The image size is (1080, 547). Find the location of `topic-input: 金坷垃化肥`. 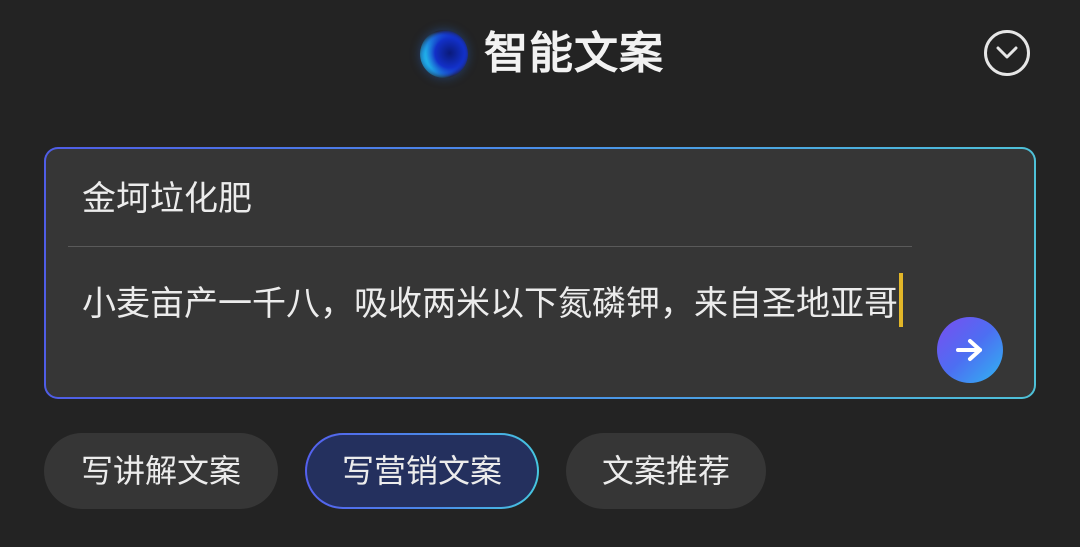

topic-input: 金坷垃化肥 is located at coordinates (492, 199).